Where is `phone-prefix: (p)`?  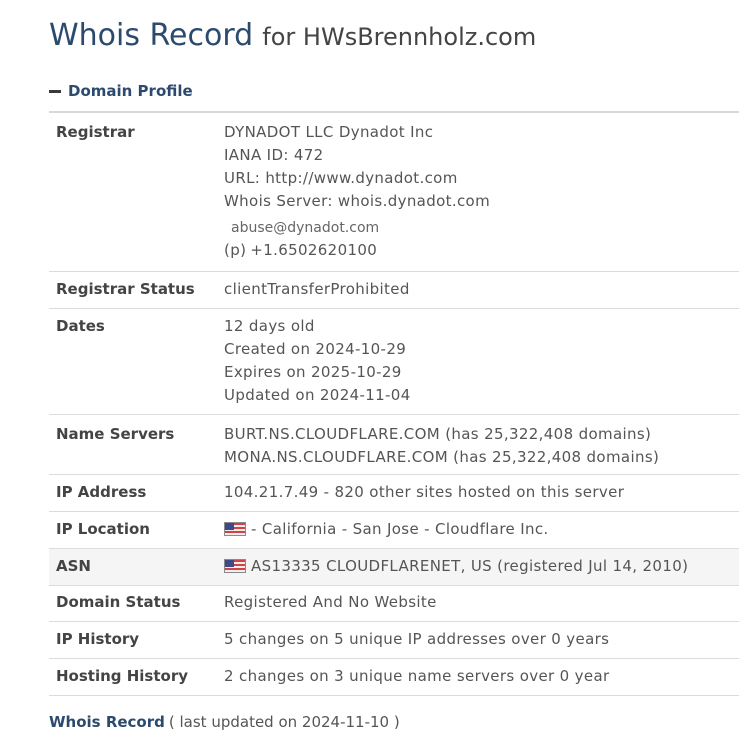 phone-prefix: (p) is located at coordinates (235, 250).